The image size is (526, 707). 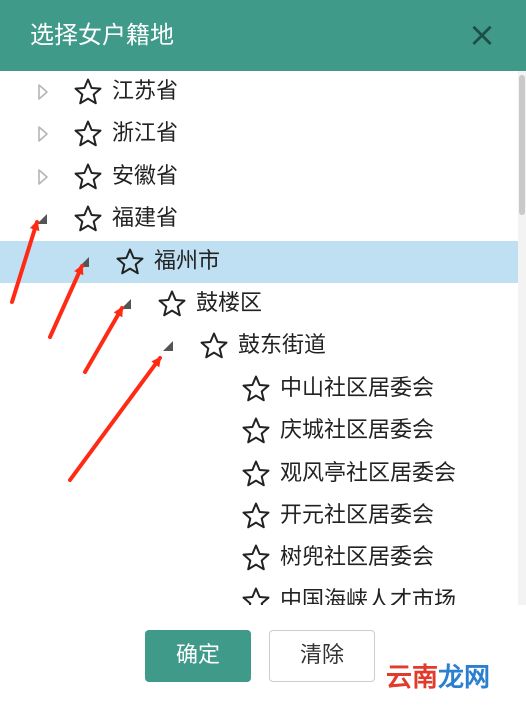 What do you see at coordinates (482, 35) in the screenshot?
I see `close-icon: ×` at bounding box center [482, 35].